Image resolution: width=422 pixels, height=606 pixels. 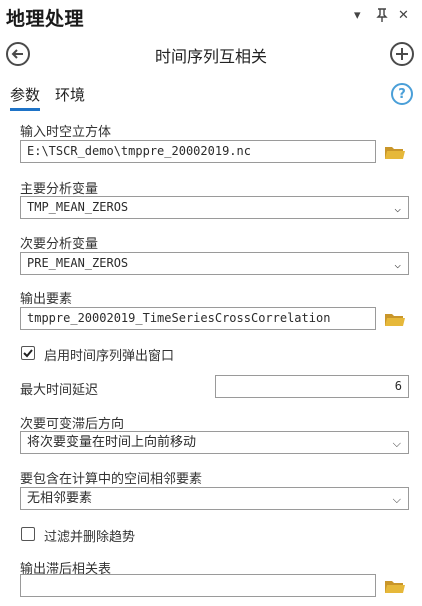 What do you see at coordinates (112, 442) in the screenshot?
I see `lag-direction-value: 将次要变量在时间上向前移动` at bounding box center [112, 442].